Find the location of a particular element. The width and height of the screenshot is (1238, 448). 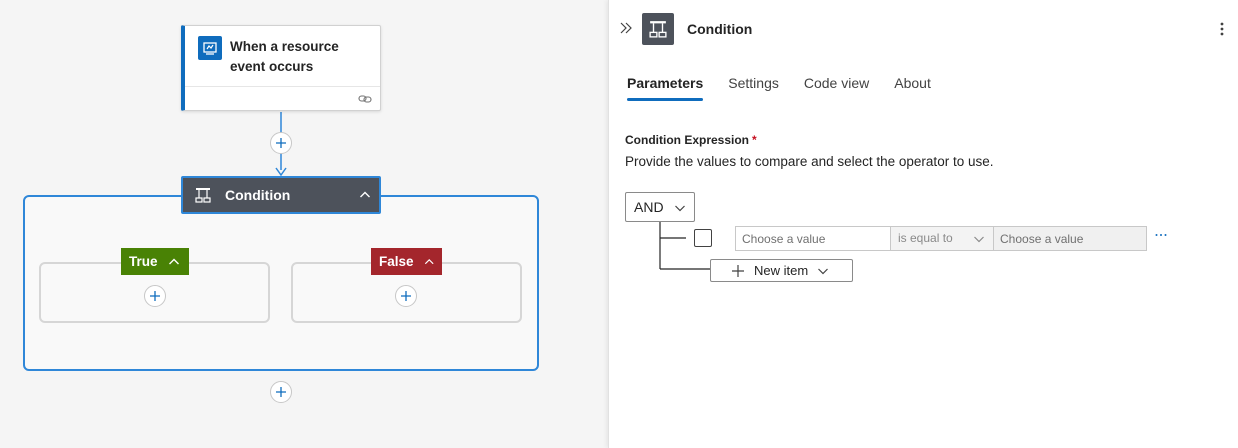

tab-about: About is located at coordinates (912, 88).